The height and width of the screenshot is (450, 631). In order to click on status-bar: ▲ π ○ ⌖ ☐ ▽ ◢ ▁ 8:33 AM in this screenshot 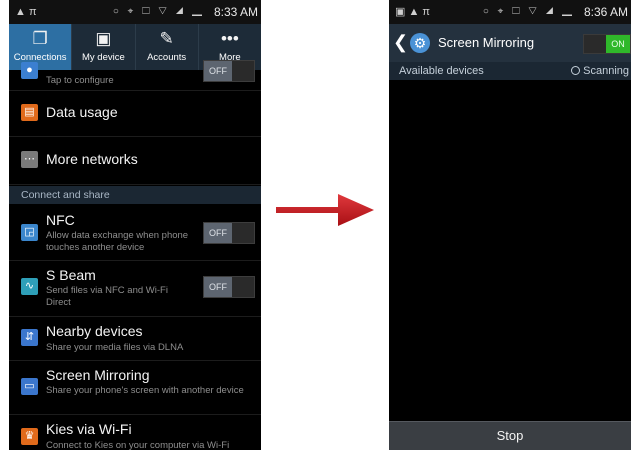, I will do `click(135, 12)`.